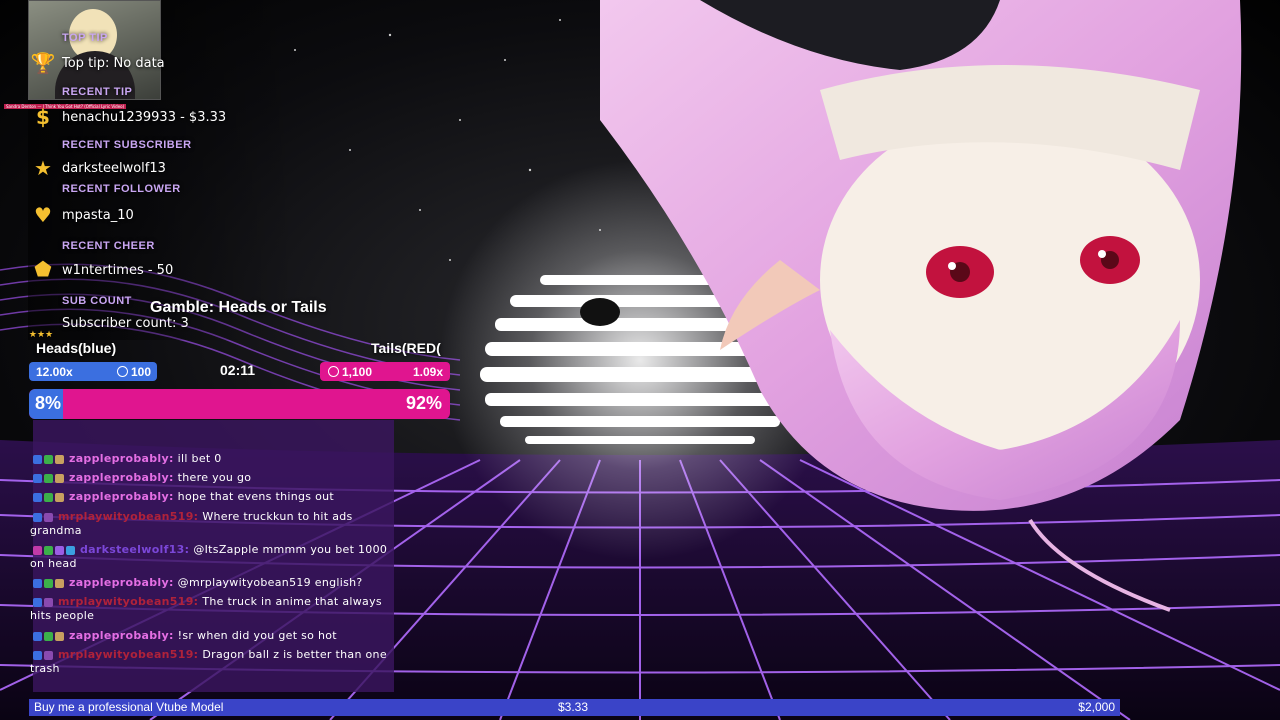 The image size is (1280, 720). What do you see at coordinates (256, 496) in the screenshot?
I see `chat-text: hope that evens things out` at bounding box center [256, 496].